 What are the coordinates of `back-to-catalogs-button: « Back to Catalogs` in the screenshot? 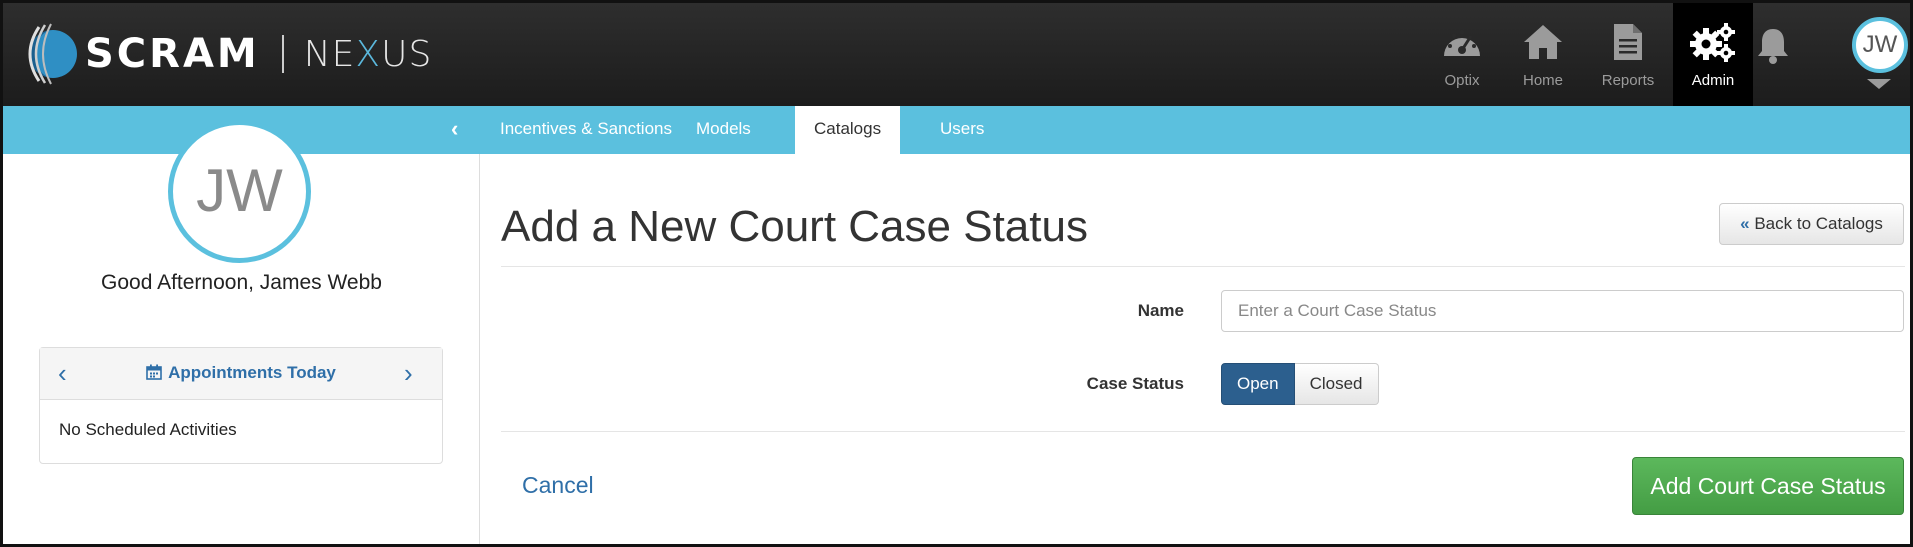 It's located at (1811, 224).